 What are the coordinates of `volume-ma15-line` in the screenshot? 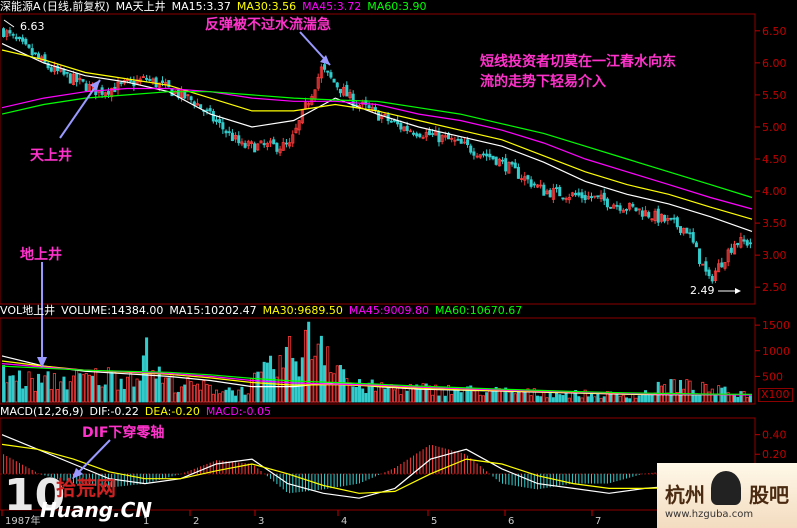 It's located at (377, 375).